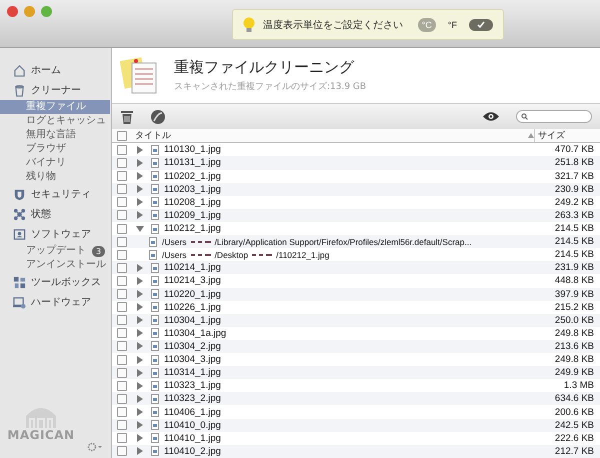 The height and width of the screenshot is (458, 600). What do you see at coordinates (193, 398) in the screenshot?
I see `file-name: 110323_2.jpg` at bounding box center [193, 398].